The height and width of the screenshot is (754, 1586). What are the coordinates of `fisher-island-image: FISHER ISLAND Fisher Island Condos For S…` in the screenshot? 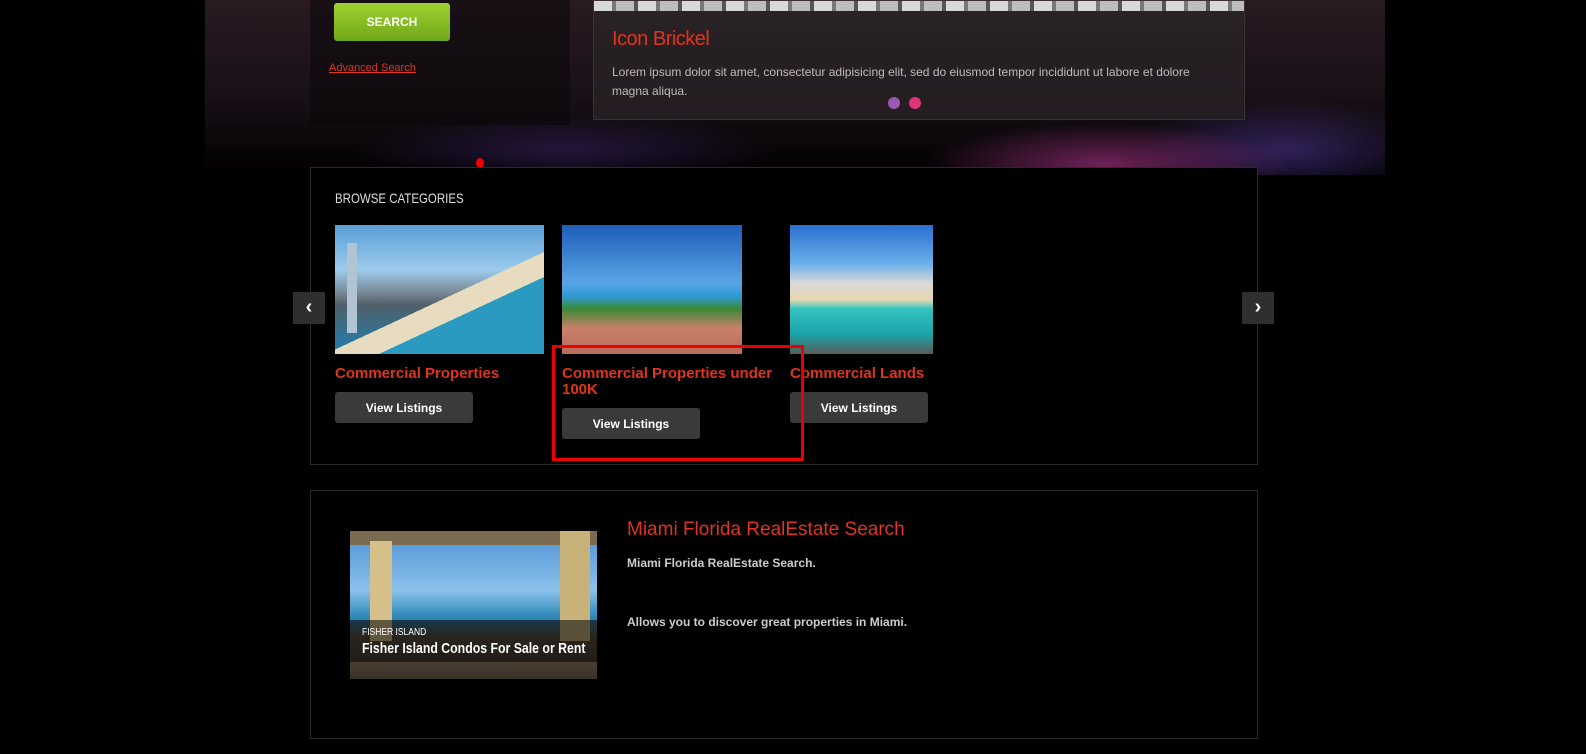 It's located at (473, 605).